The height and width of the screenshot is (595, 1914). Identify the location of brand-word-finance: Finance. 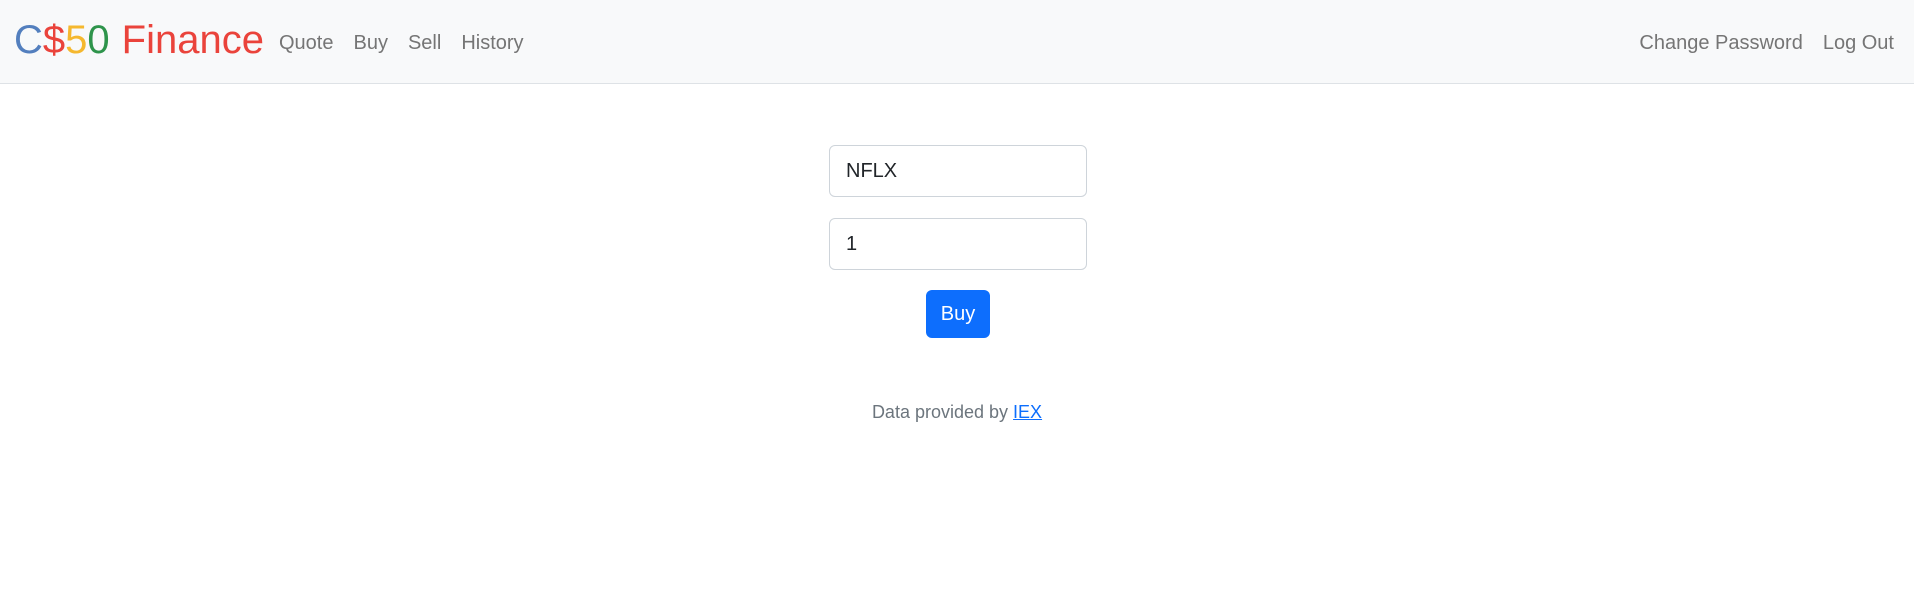
(192, 40).